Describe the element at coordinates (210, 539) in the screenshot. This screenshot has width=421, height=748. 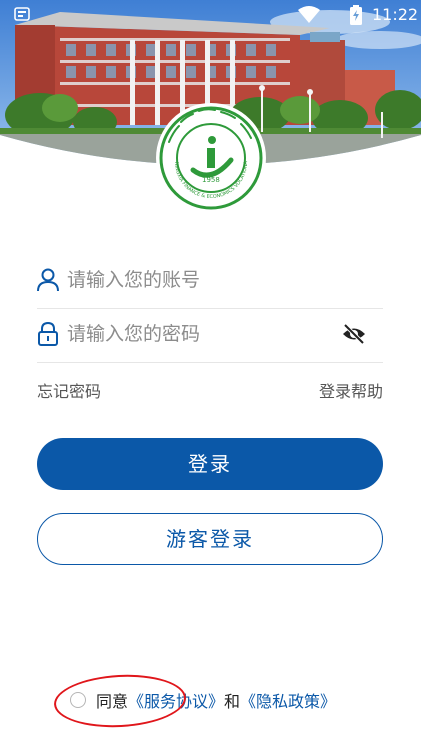
I see `guest-login-button: 游客登录` at that location.